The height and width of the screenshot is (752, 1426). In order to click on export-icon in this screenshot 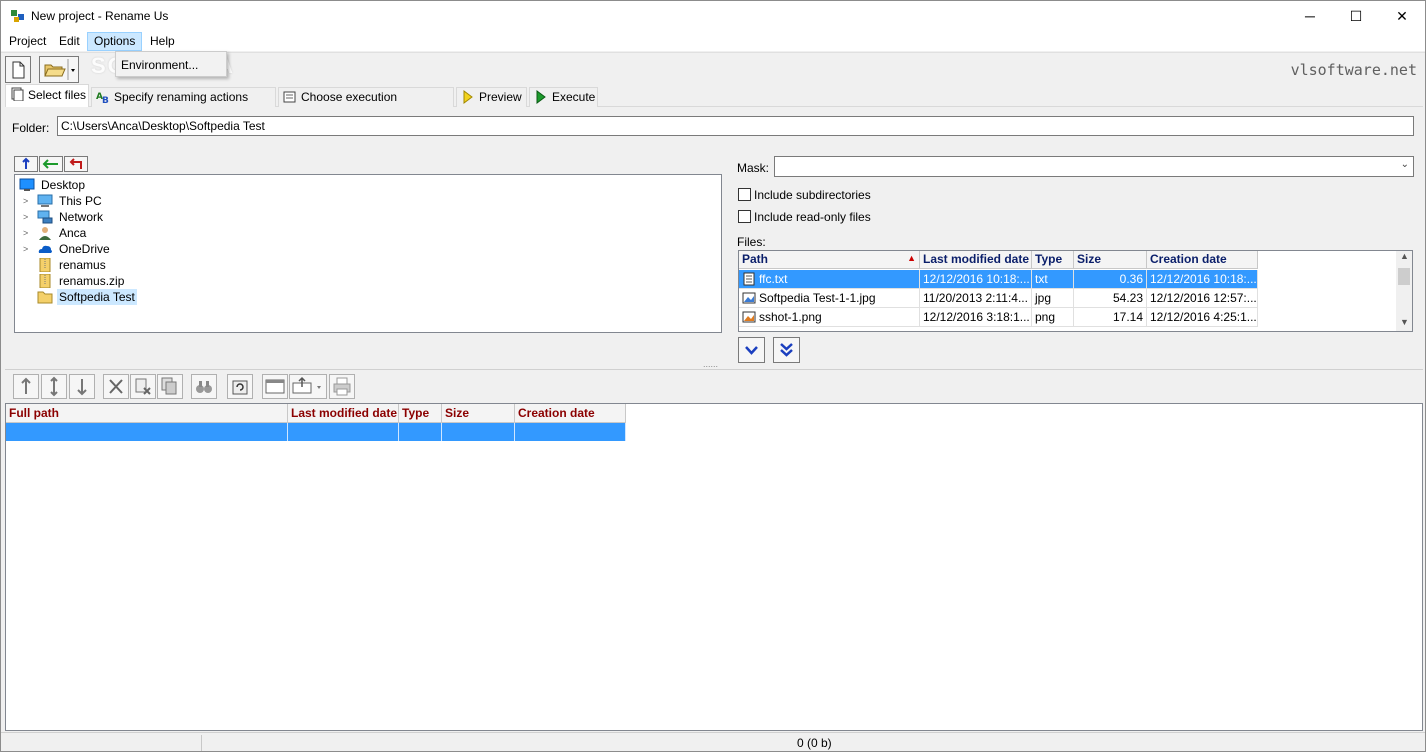, I will do `click(306, 385)`.